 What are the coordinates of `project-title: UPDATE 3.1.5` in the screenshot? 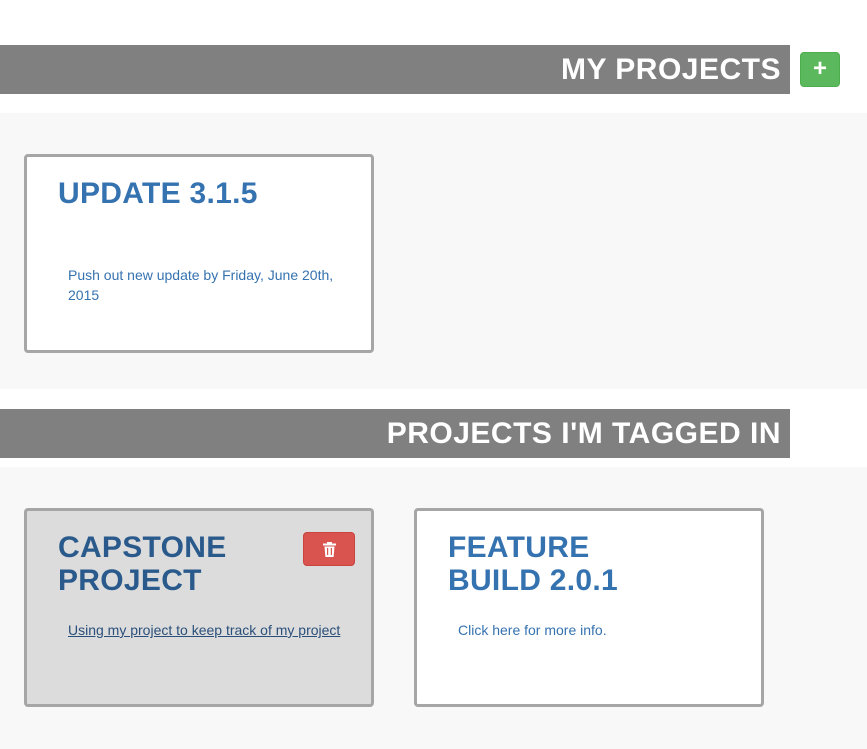 It's located at (158, 193).